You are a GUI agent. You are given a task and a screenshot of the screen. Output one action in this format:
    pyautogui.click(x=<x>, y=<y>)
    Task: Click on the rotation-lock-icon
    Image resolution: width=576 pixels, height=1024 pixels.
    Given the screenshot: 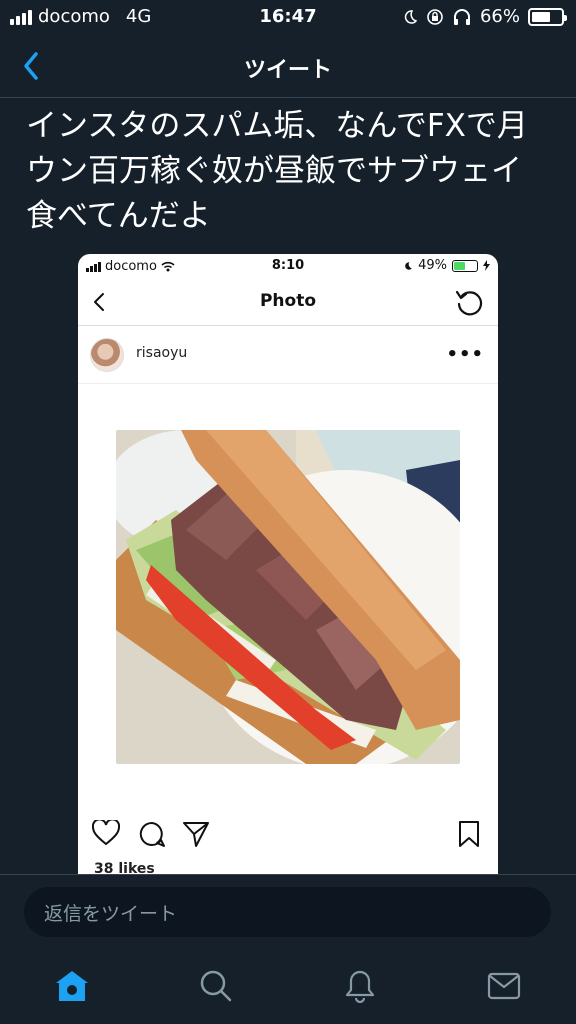 What is the action you would take?
    pyautogui.click(x=435, y=16)
    